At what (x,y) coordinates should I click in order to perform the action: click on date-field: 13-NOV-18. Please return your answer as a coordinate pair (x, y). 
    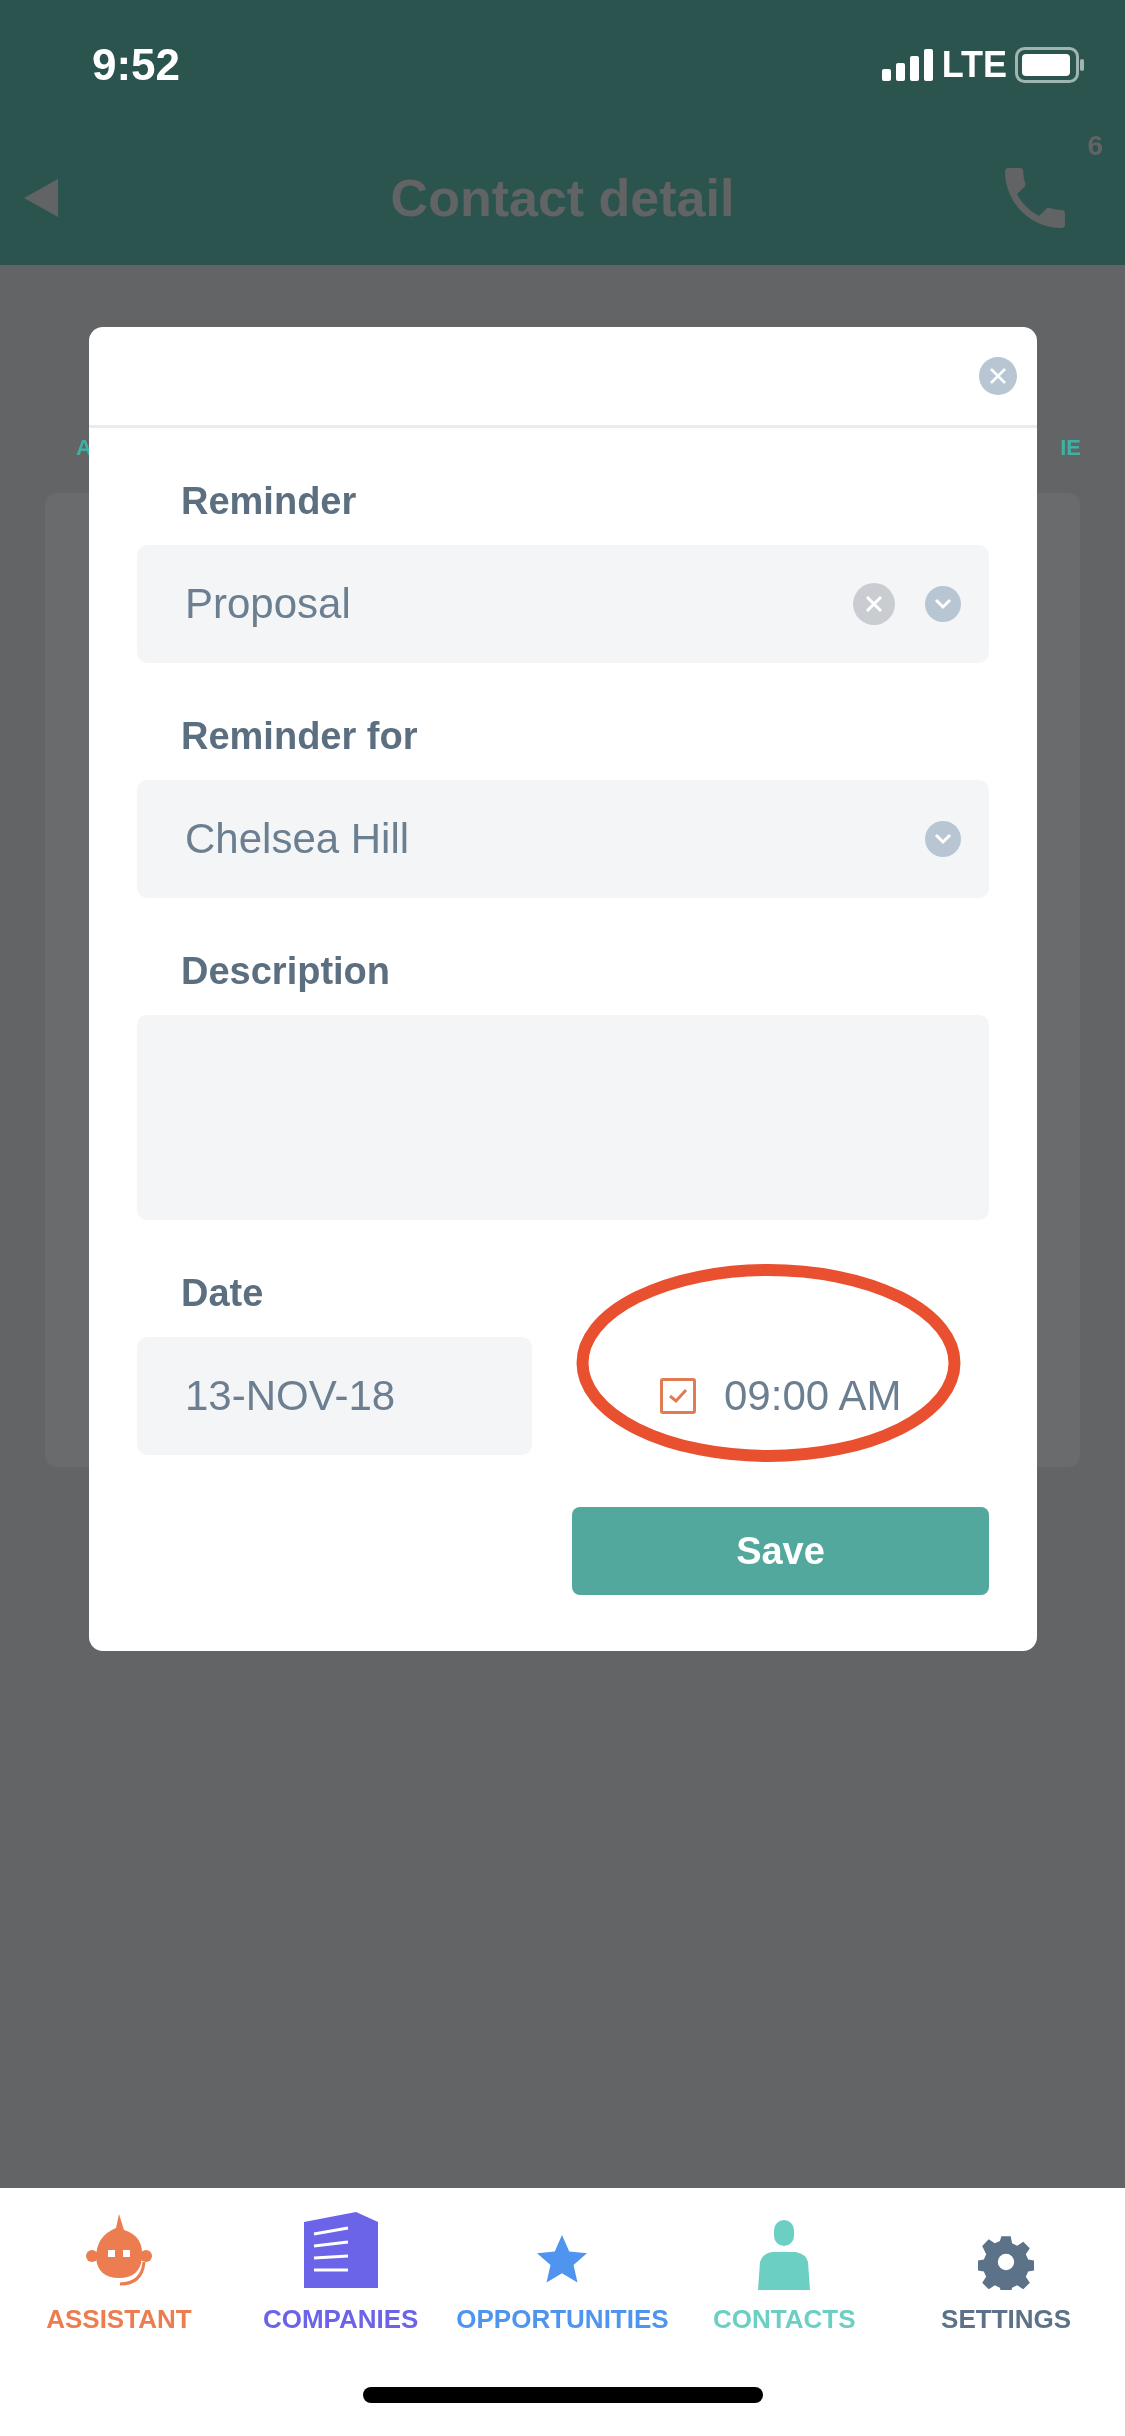
    Looking at the image, I should click on (334, 1396).